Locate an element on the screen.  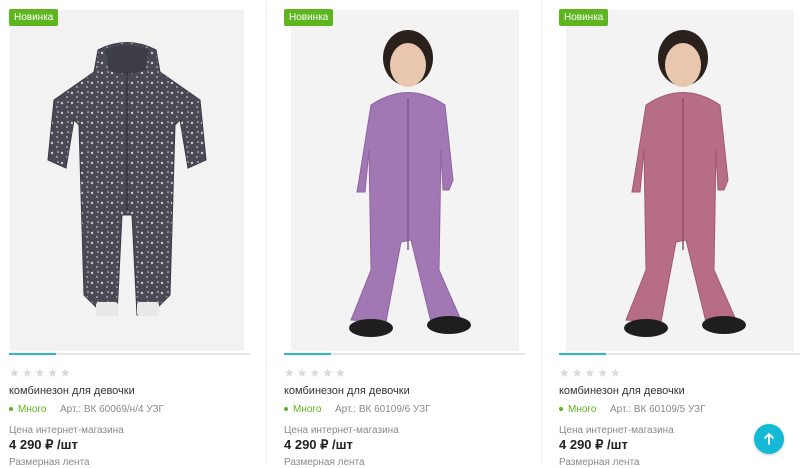
jumpsuit-flat-illustration is located at coordinates (127, 179).